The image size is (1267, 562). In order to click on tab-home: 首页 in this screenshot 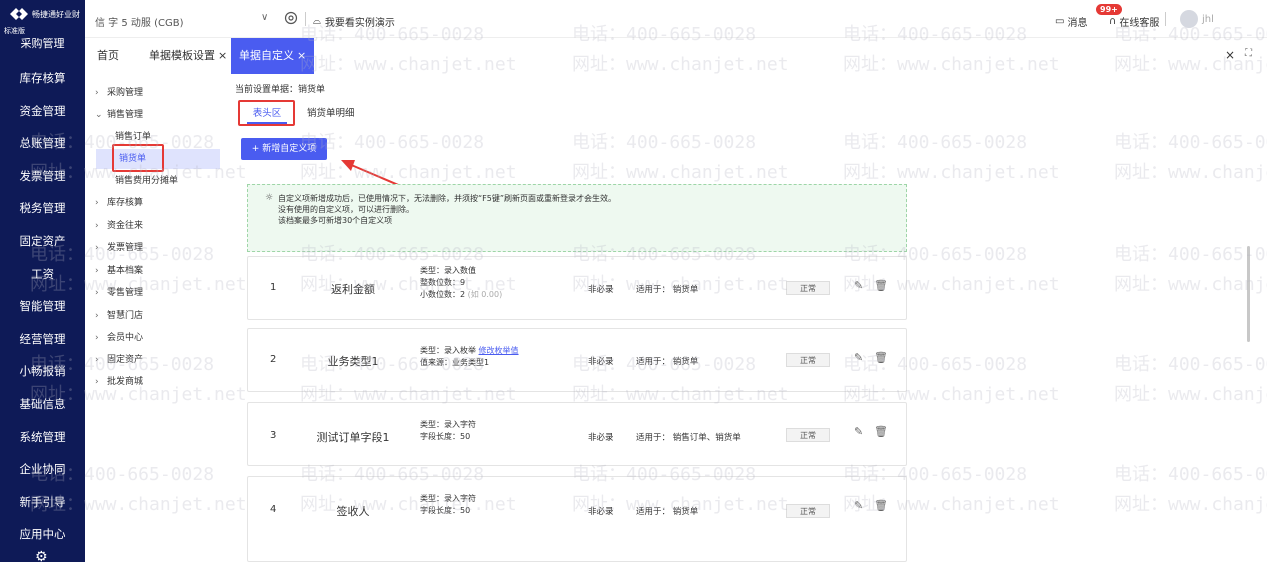, I will do `click(108, 56)`.